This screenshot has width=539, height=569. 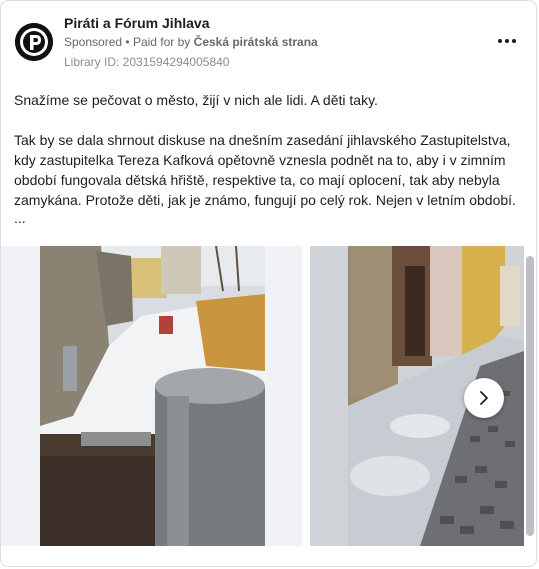 I want to click on paid-for-by-label: Paid for by, so click(x=161, y=42).